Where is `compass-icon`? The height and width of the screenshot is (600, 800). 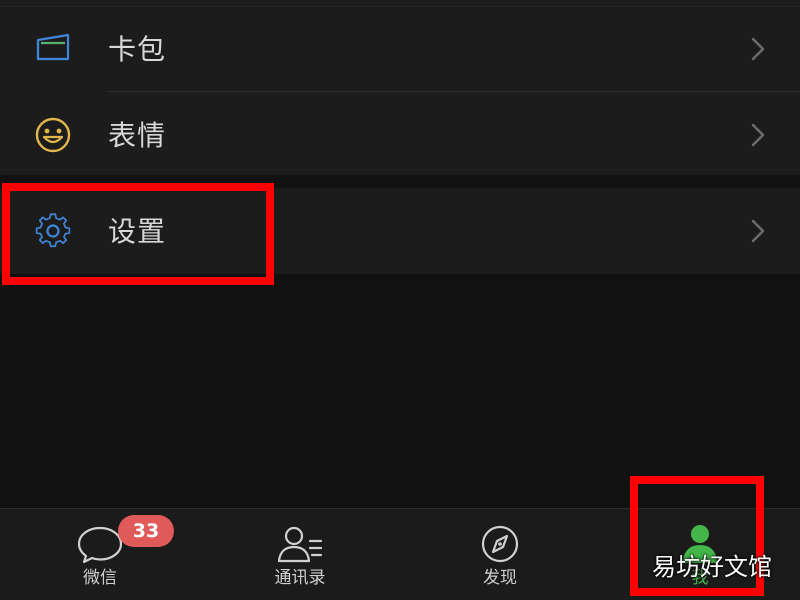 compass-icon is located at coordinates (500, 544).